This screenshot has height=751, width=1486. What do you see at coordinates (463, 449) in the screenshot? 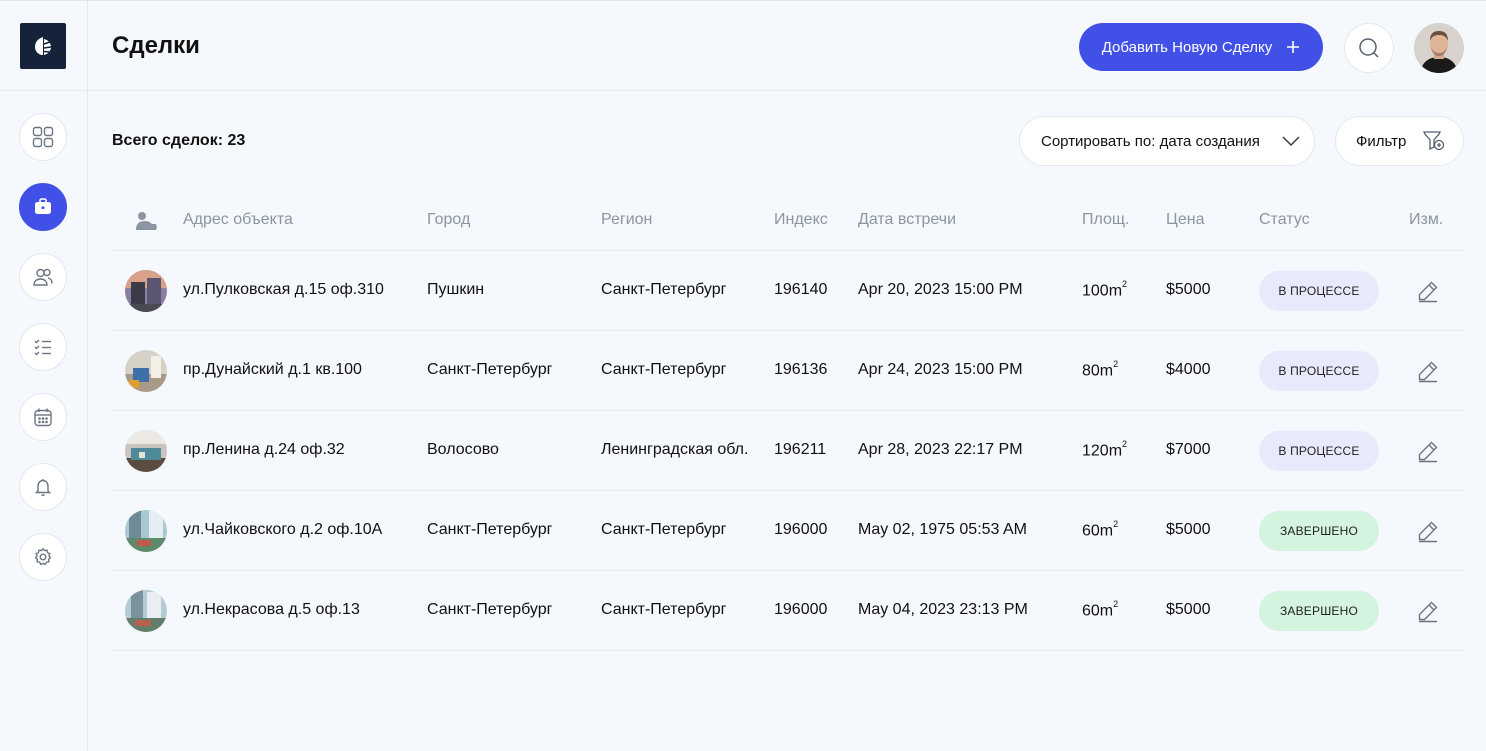
I see `city-cell: Волосово` at bounding box center [463, 449].